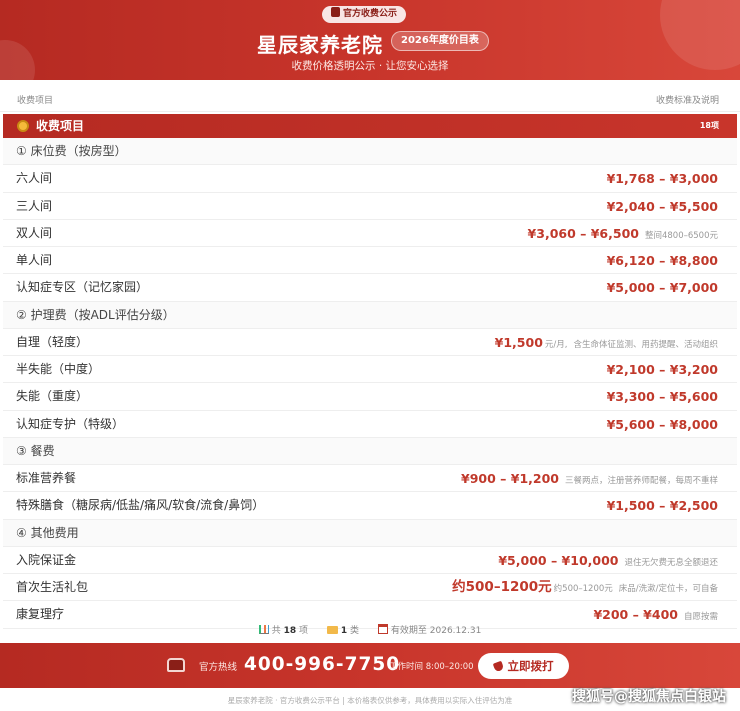 This screenshot has width=740, height=711. I want to click on item-name: 半失能（中度）, so click(58, 369).